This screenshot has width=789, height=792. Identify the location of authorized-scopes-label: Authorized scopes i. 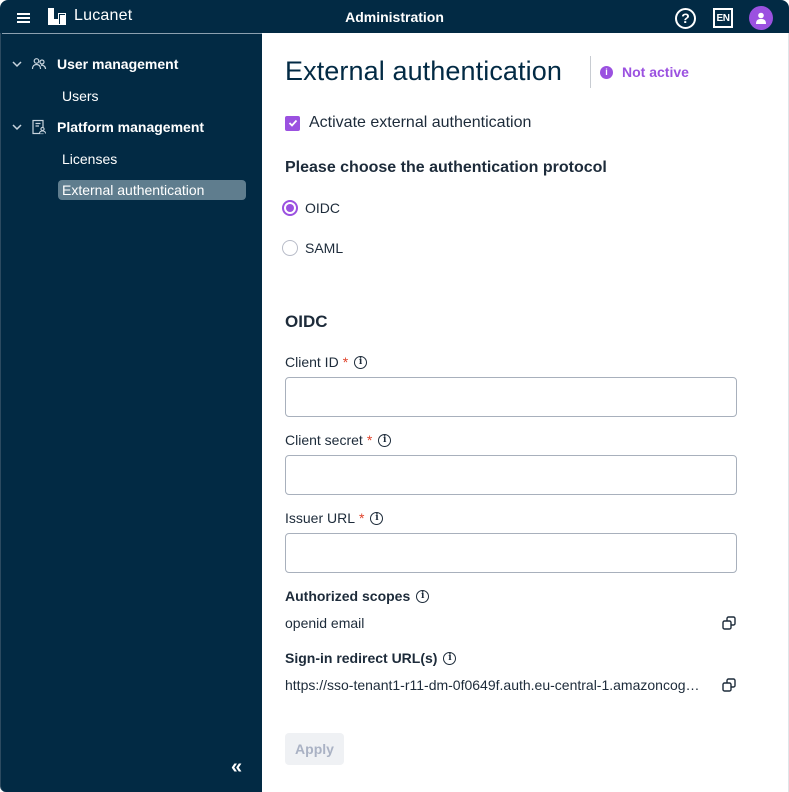
(357, 596).